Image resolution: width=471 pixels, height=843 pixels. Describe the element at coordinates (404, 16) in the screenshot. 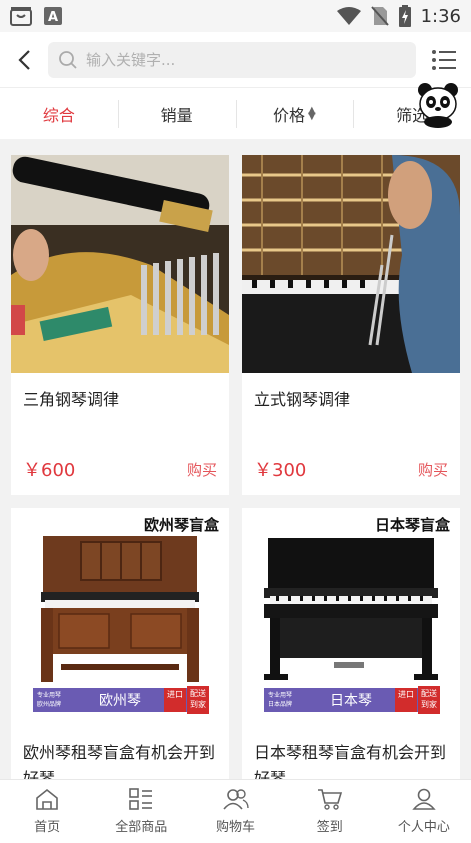

I see `battery-charging-icon` at that location.